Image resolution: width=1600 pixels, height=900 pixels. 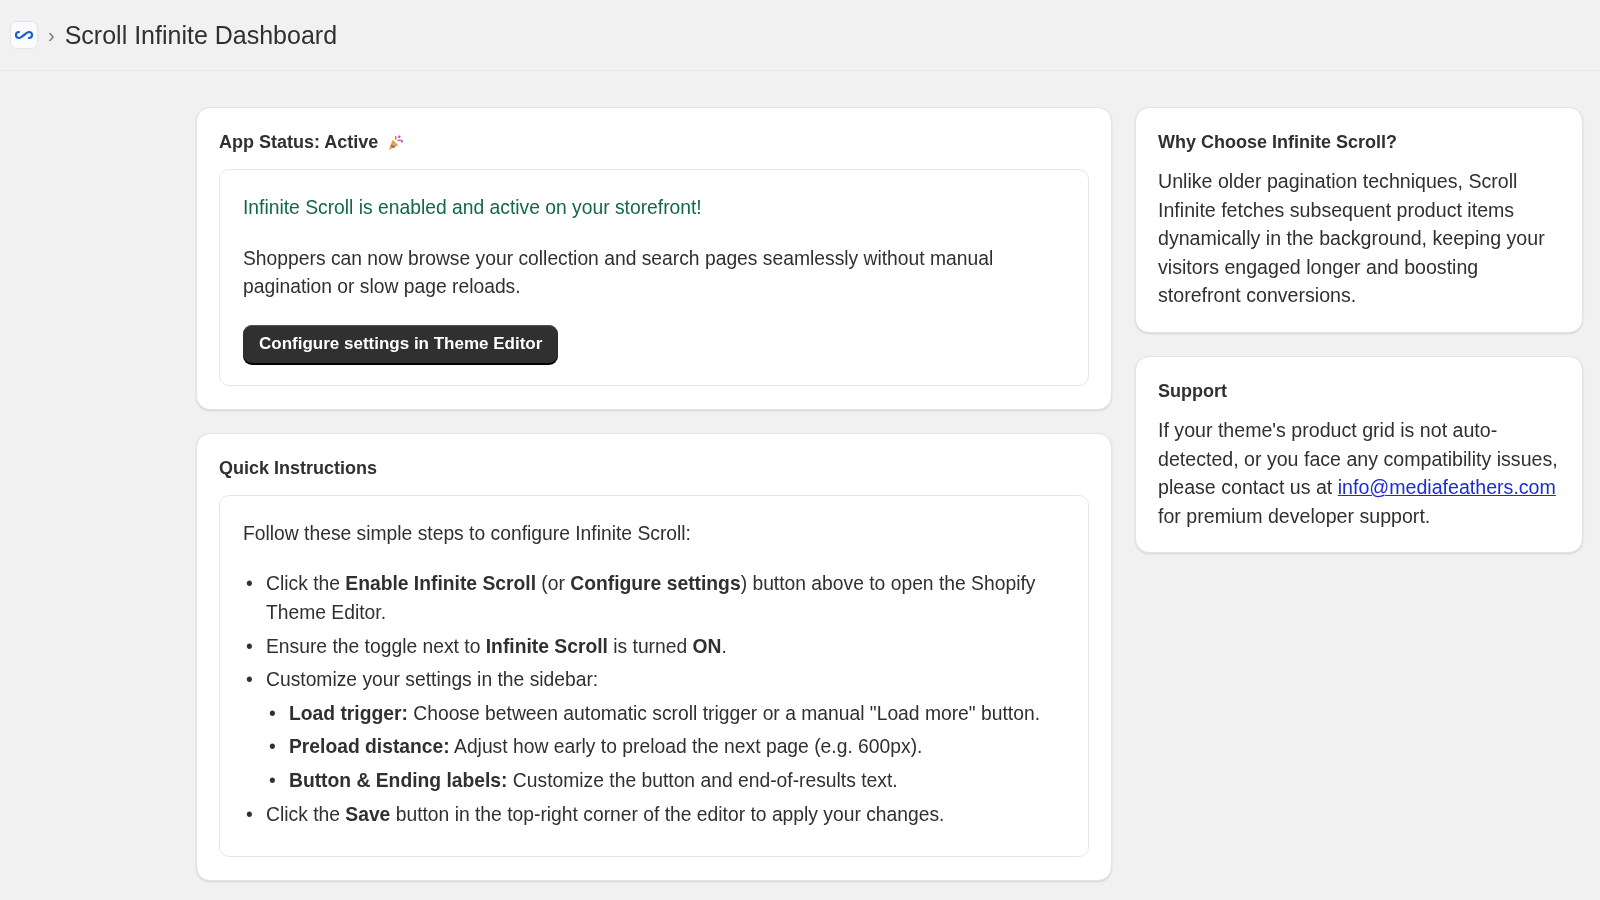 What do you see at coordinates (299, 142) in the screenshot?
I see `card-title: App Status: Active` at bounding box center [299, 142].